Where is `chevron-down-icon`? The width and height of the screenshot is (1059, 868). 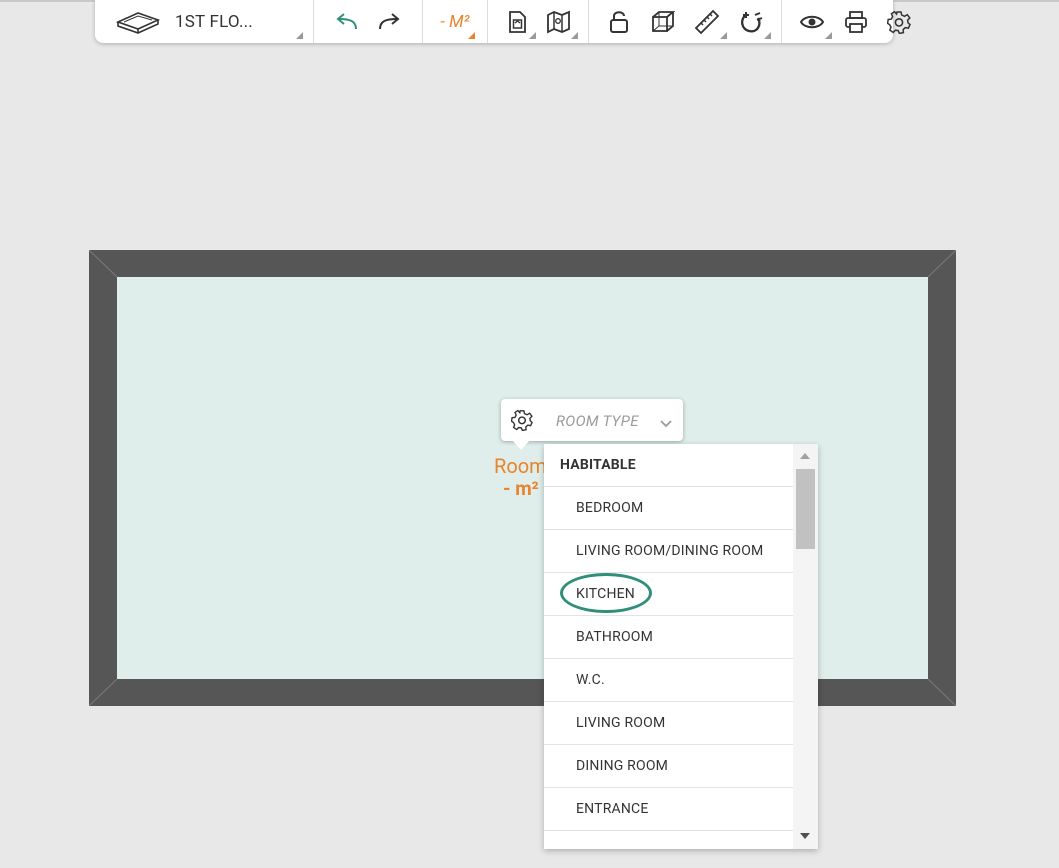
chevron-down-icon is located at coordinates (666, 423).